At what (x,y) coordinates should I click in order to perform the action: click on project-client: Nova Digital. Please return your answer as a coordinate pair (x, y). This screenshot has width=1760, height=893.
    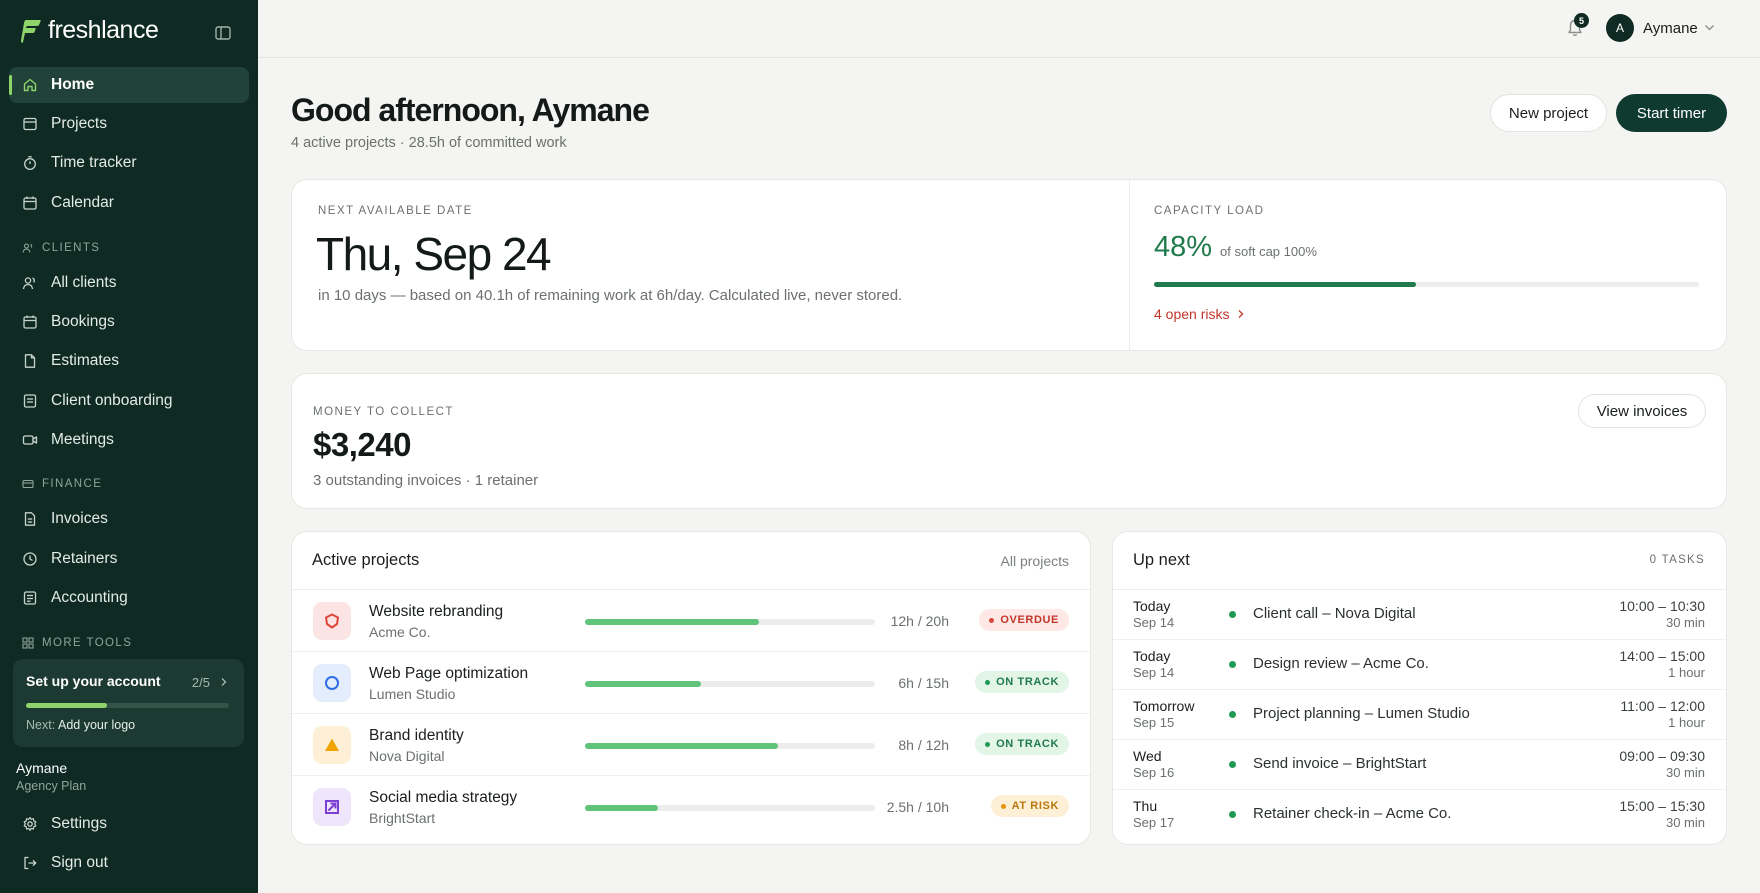
    Looking at the image, I should click on (407, 756).